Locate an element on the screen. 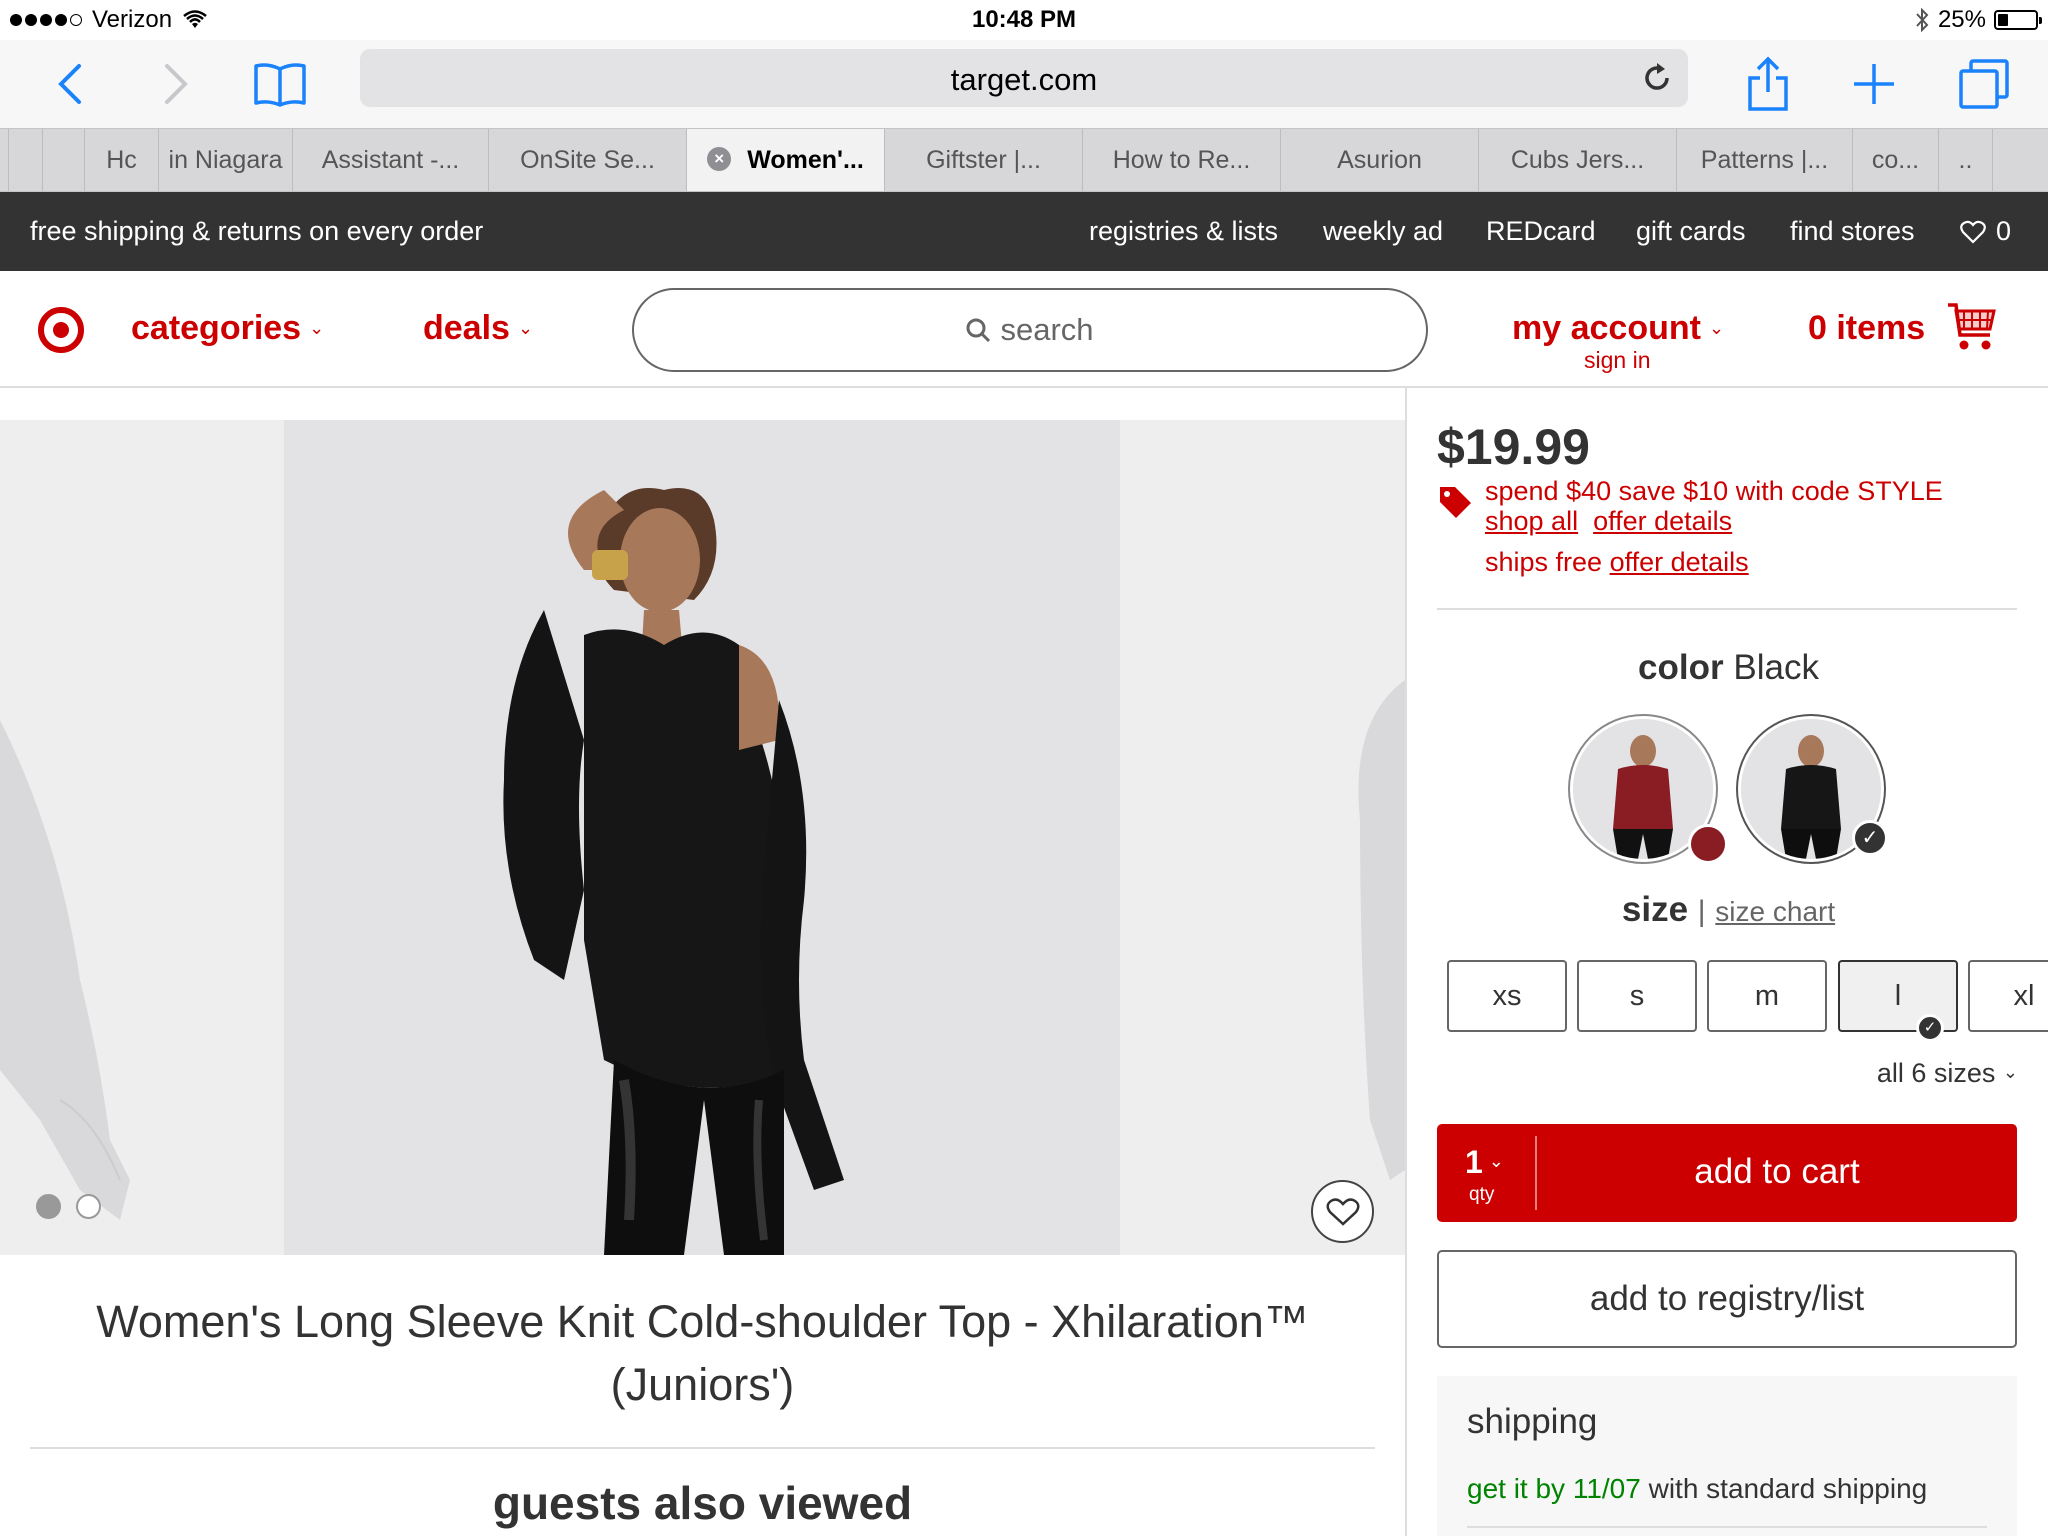 The image size is (2048, 1536). divider is located at coordinates (702, 1448).